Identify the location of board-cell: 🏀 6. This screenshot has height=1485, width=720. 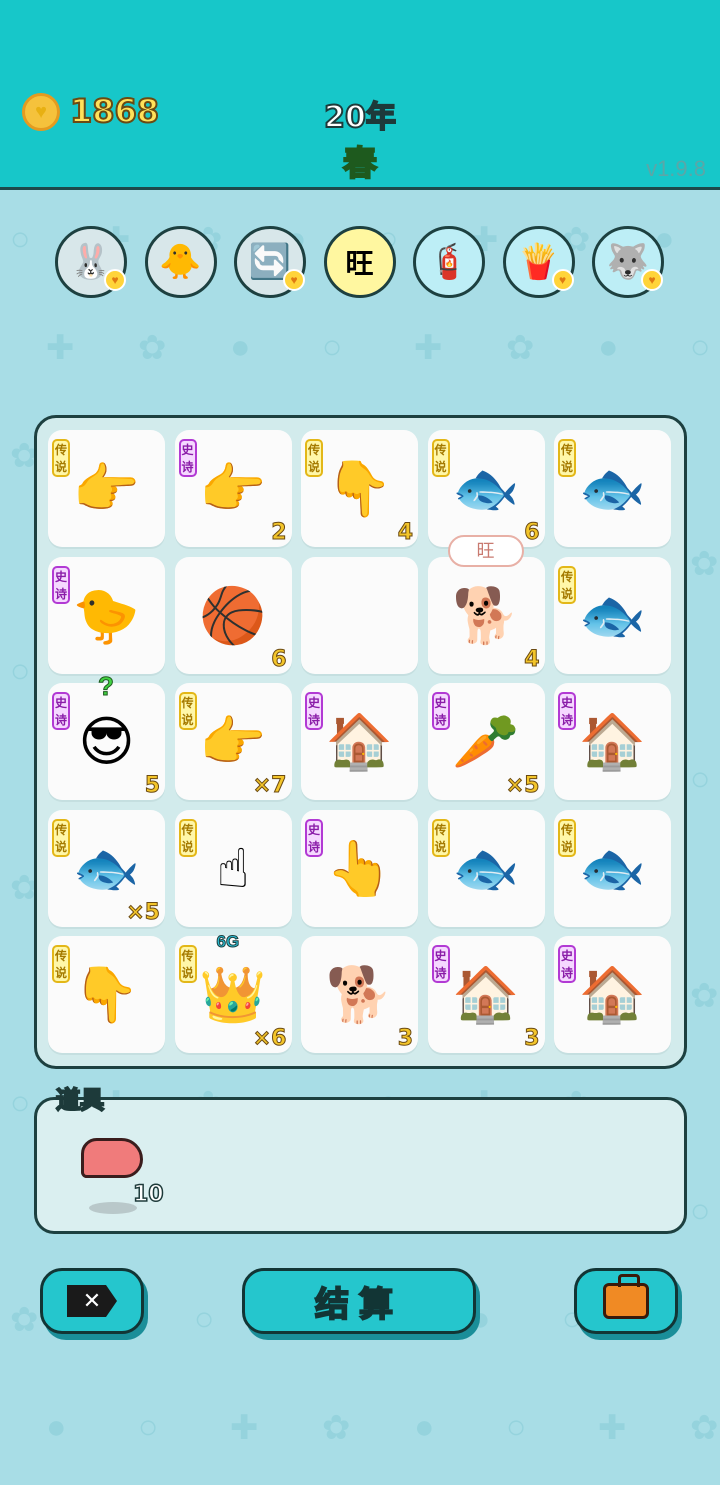
(233, 615).